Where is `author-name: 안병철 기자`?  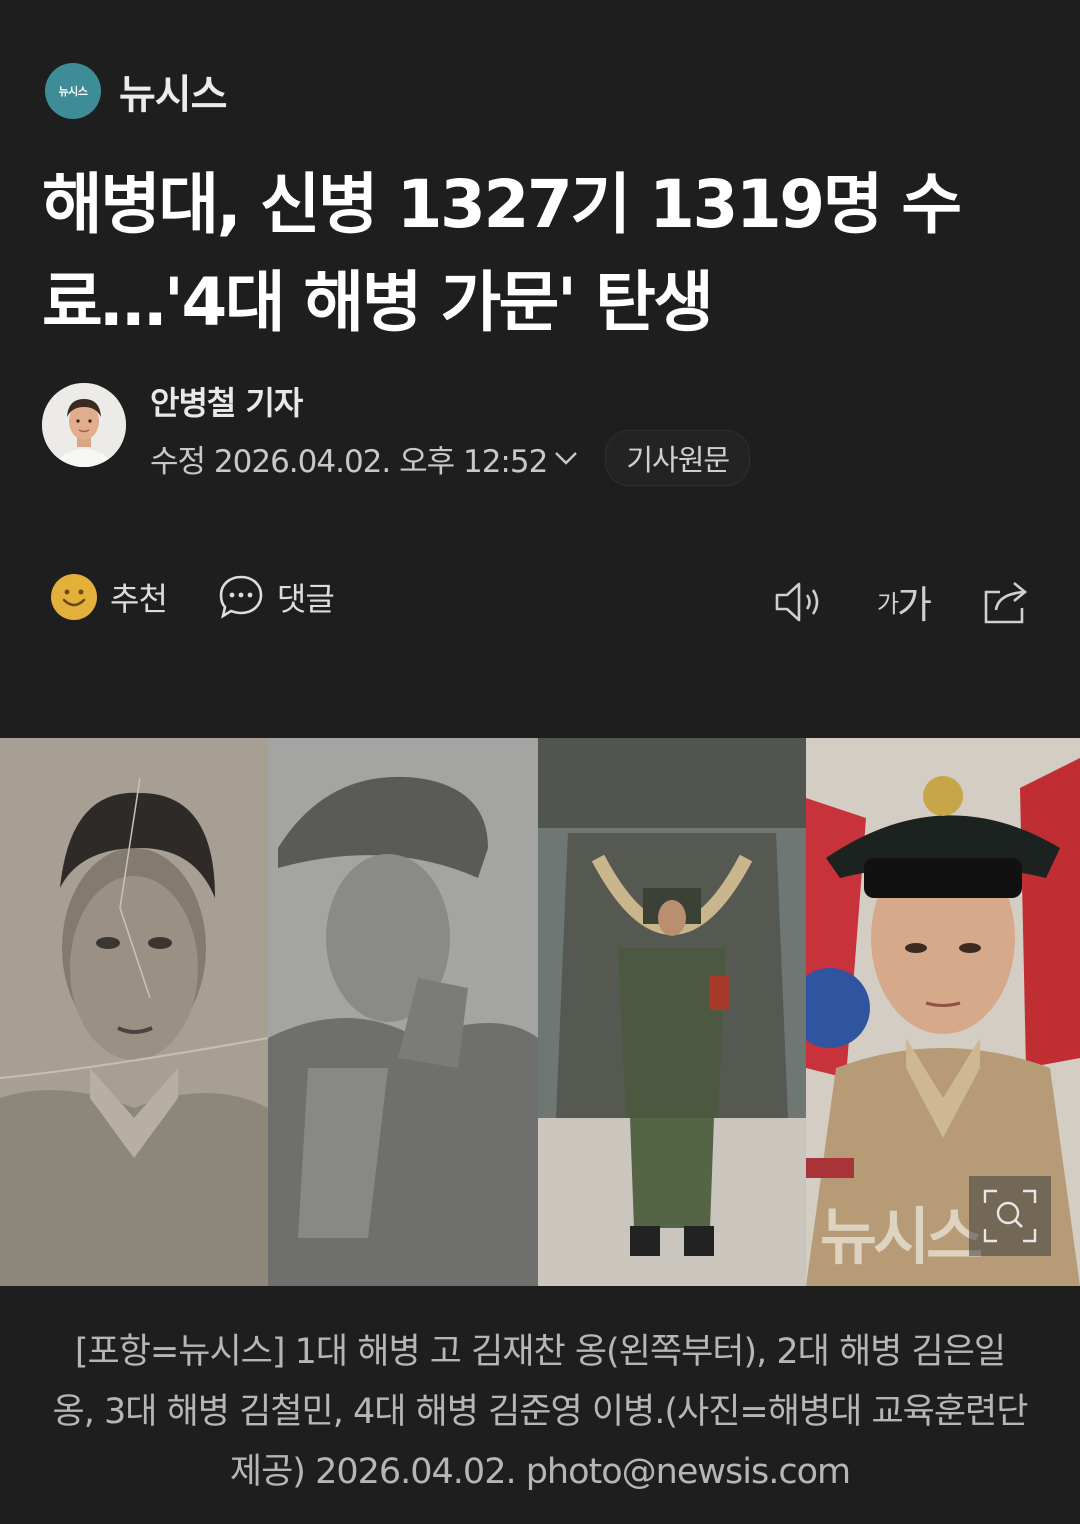 author-name: 안병철 기자 is located at coordinates (226, 401).